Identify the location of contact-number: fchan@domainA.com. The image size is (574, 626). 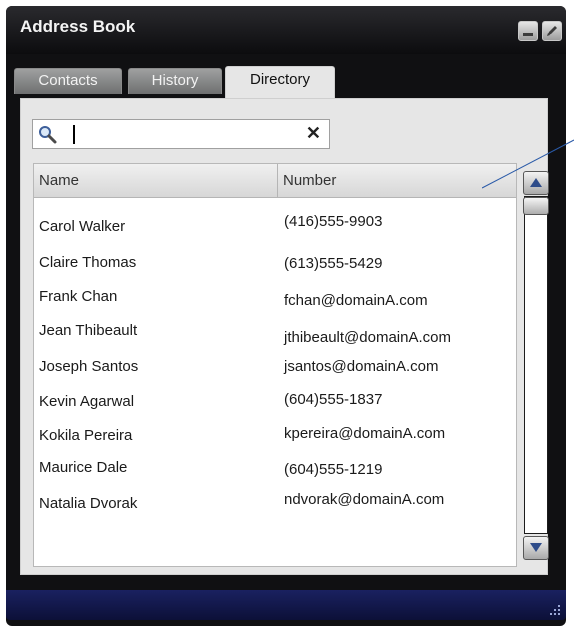
(356, 300).